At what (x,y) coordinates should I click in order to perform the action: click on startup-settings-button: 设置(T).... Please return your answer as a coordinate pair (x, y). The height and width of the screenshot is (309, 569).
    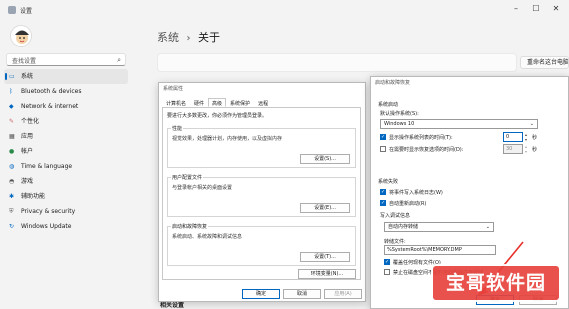
    Looking at the image, I should click on (325, 257).